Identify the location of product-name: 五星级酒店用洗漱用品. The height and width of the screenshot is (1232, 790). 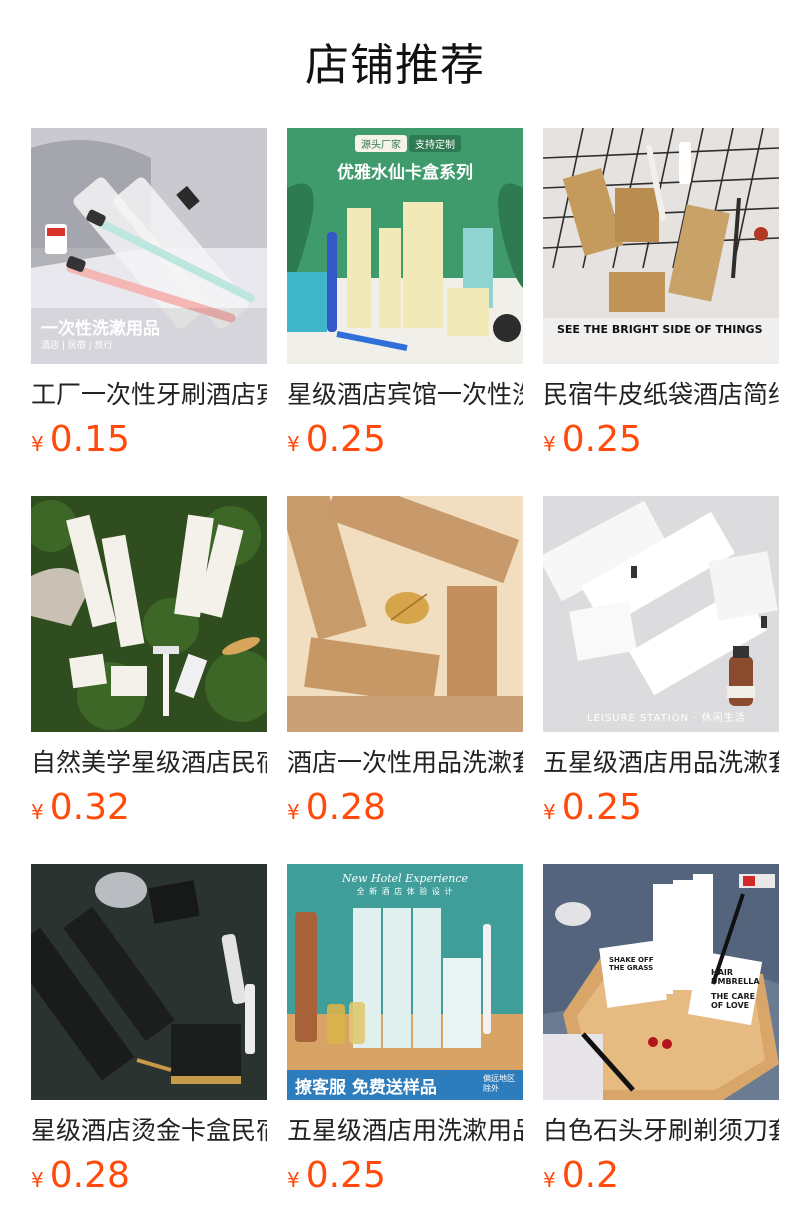
(405, 1131).